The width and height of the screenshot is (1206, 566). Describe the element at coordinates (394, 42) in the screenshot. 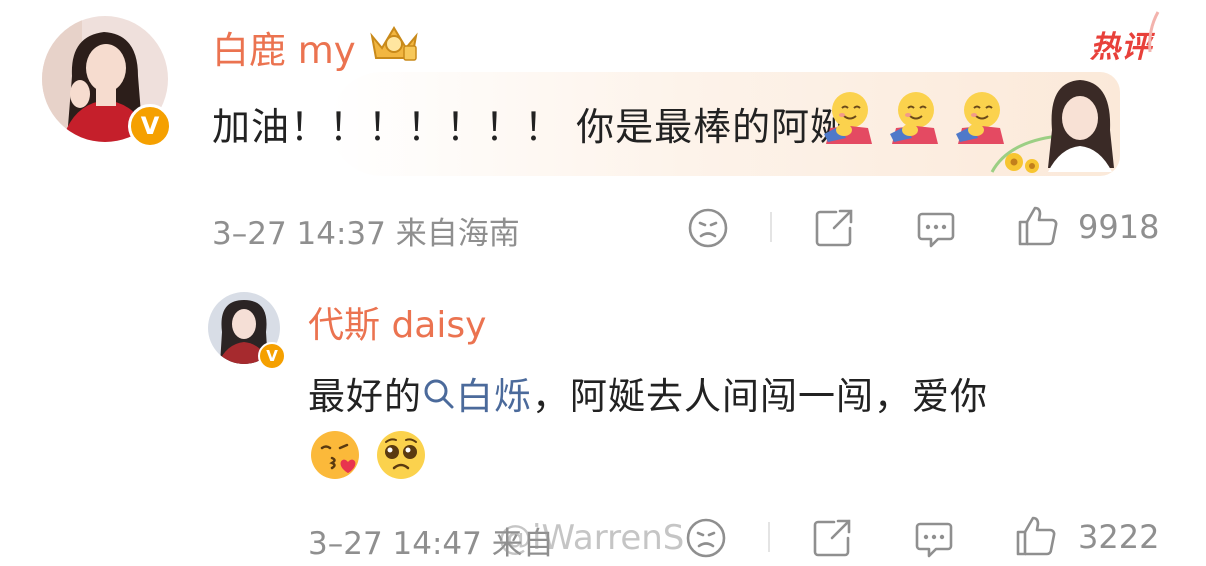

I see `crown-badge-icon` at that location.